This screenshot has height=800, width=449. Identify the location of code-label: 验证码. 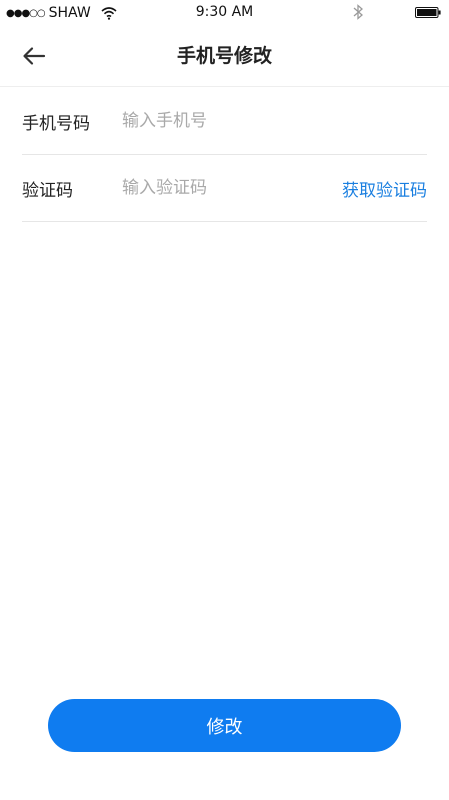
(47, 190).